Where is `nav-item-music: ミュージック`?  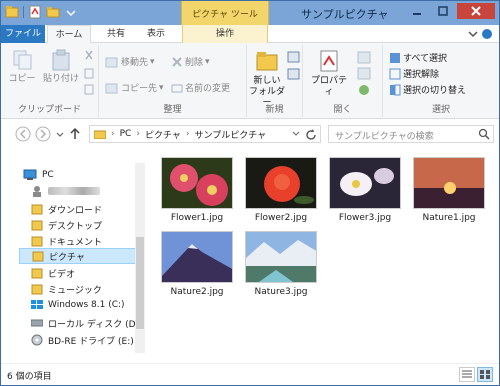 nav-item-music: ミュージック is located at coordinates (66, 289).